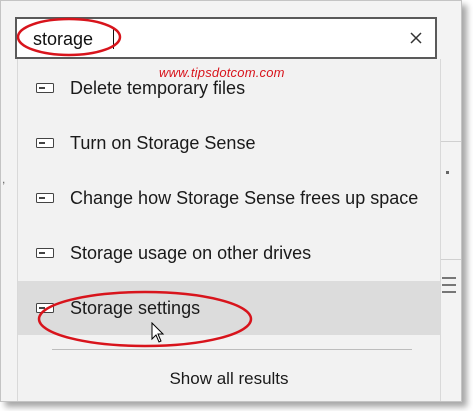 This screenshot has width=473, height=411. Describe the element at coordinates (191, 252) in the screenshot. I see `result-item-label: Storage usage on other drives` at that location.